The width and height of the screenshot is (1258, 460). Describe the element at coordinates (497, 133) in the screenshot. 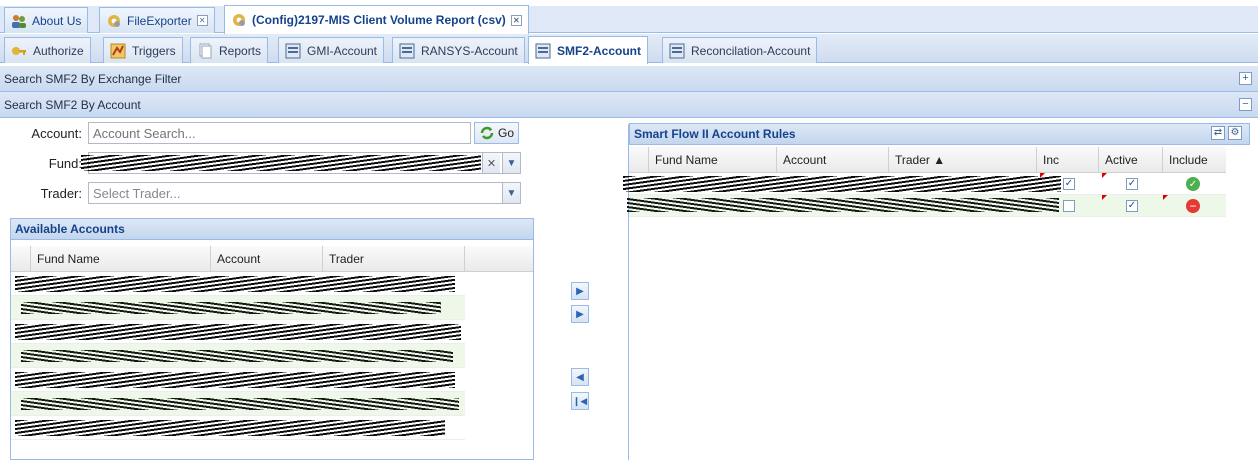

I see `go-button: Go` at that location.